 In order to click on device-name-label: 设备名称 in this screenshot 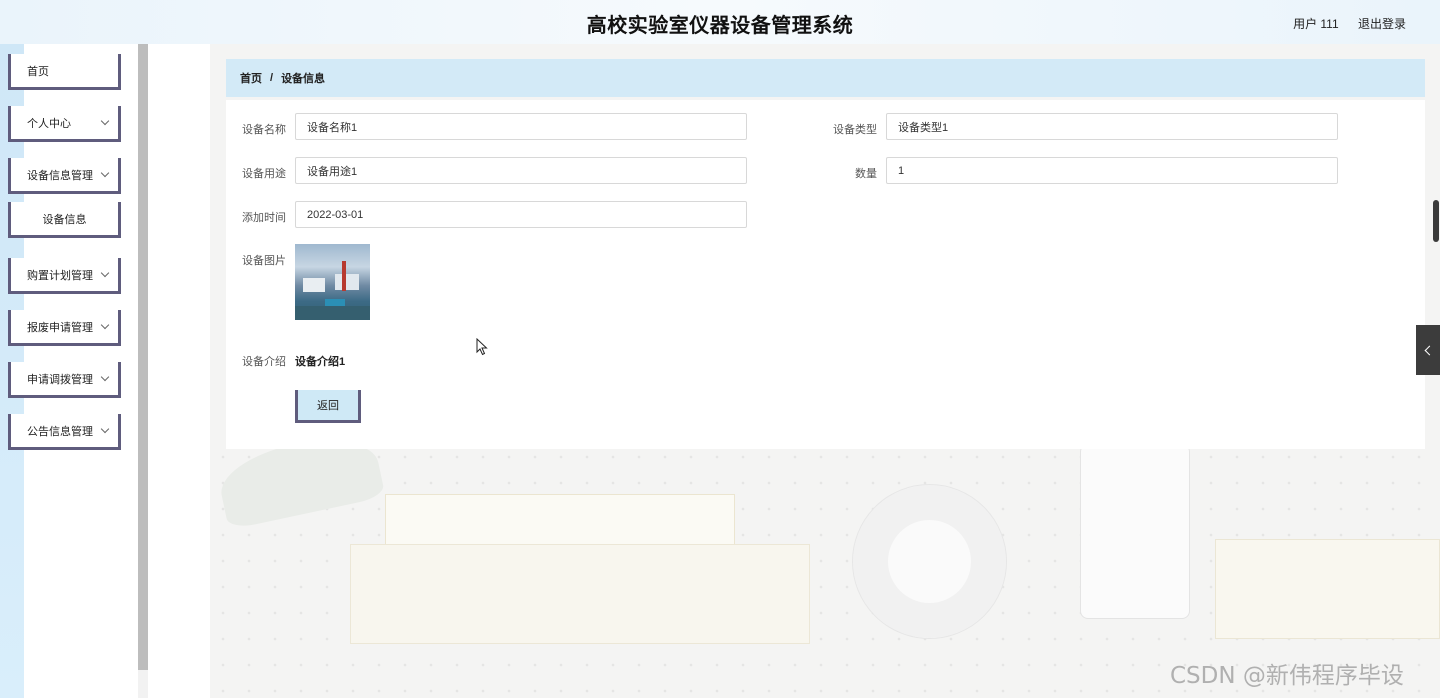, I will do `click(264, 130)`.